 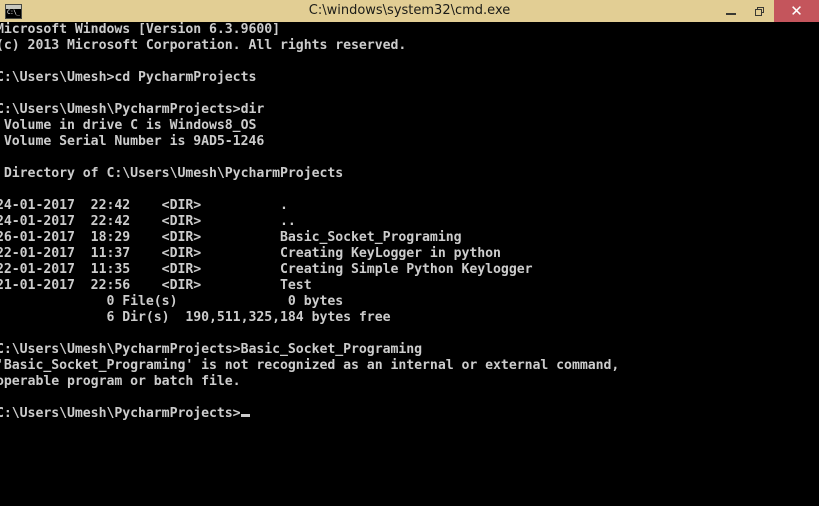 I want to click on console-line: Volume in drive C is Windows8_OS, so click(x=128, y=125).